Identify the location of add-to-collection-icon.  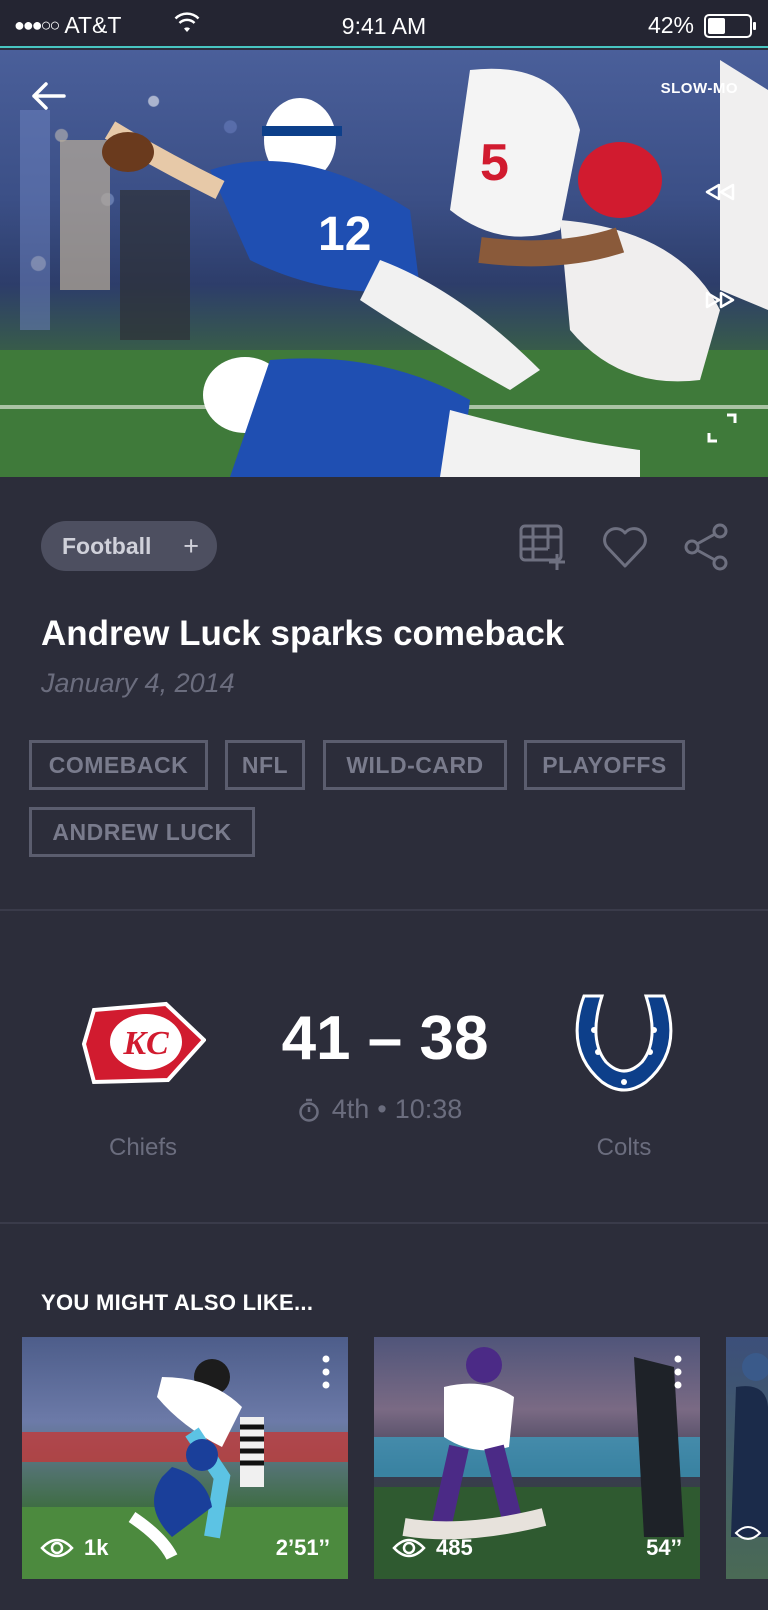
(542, 547).